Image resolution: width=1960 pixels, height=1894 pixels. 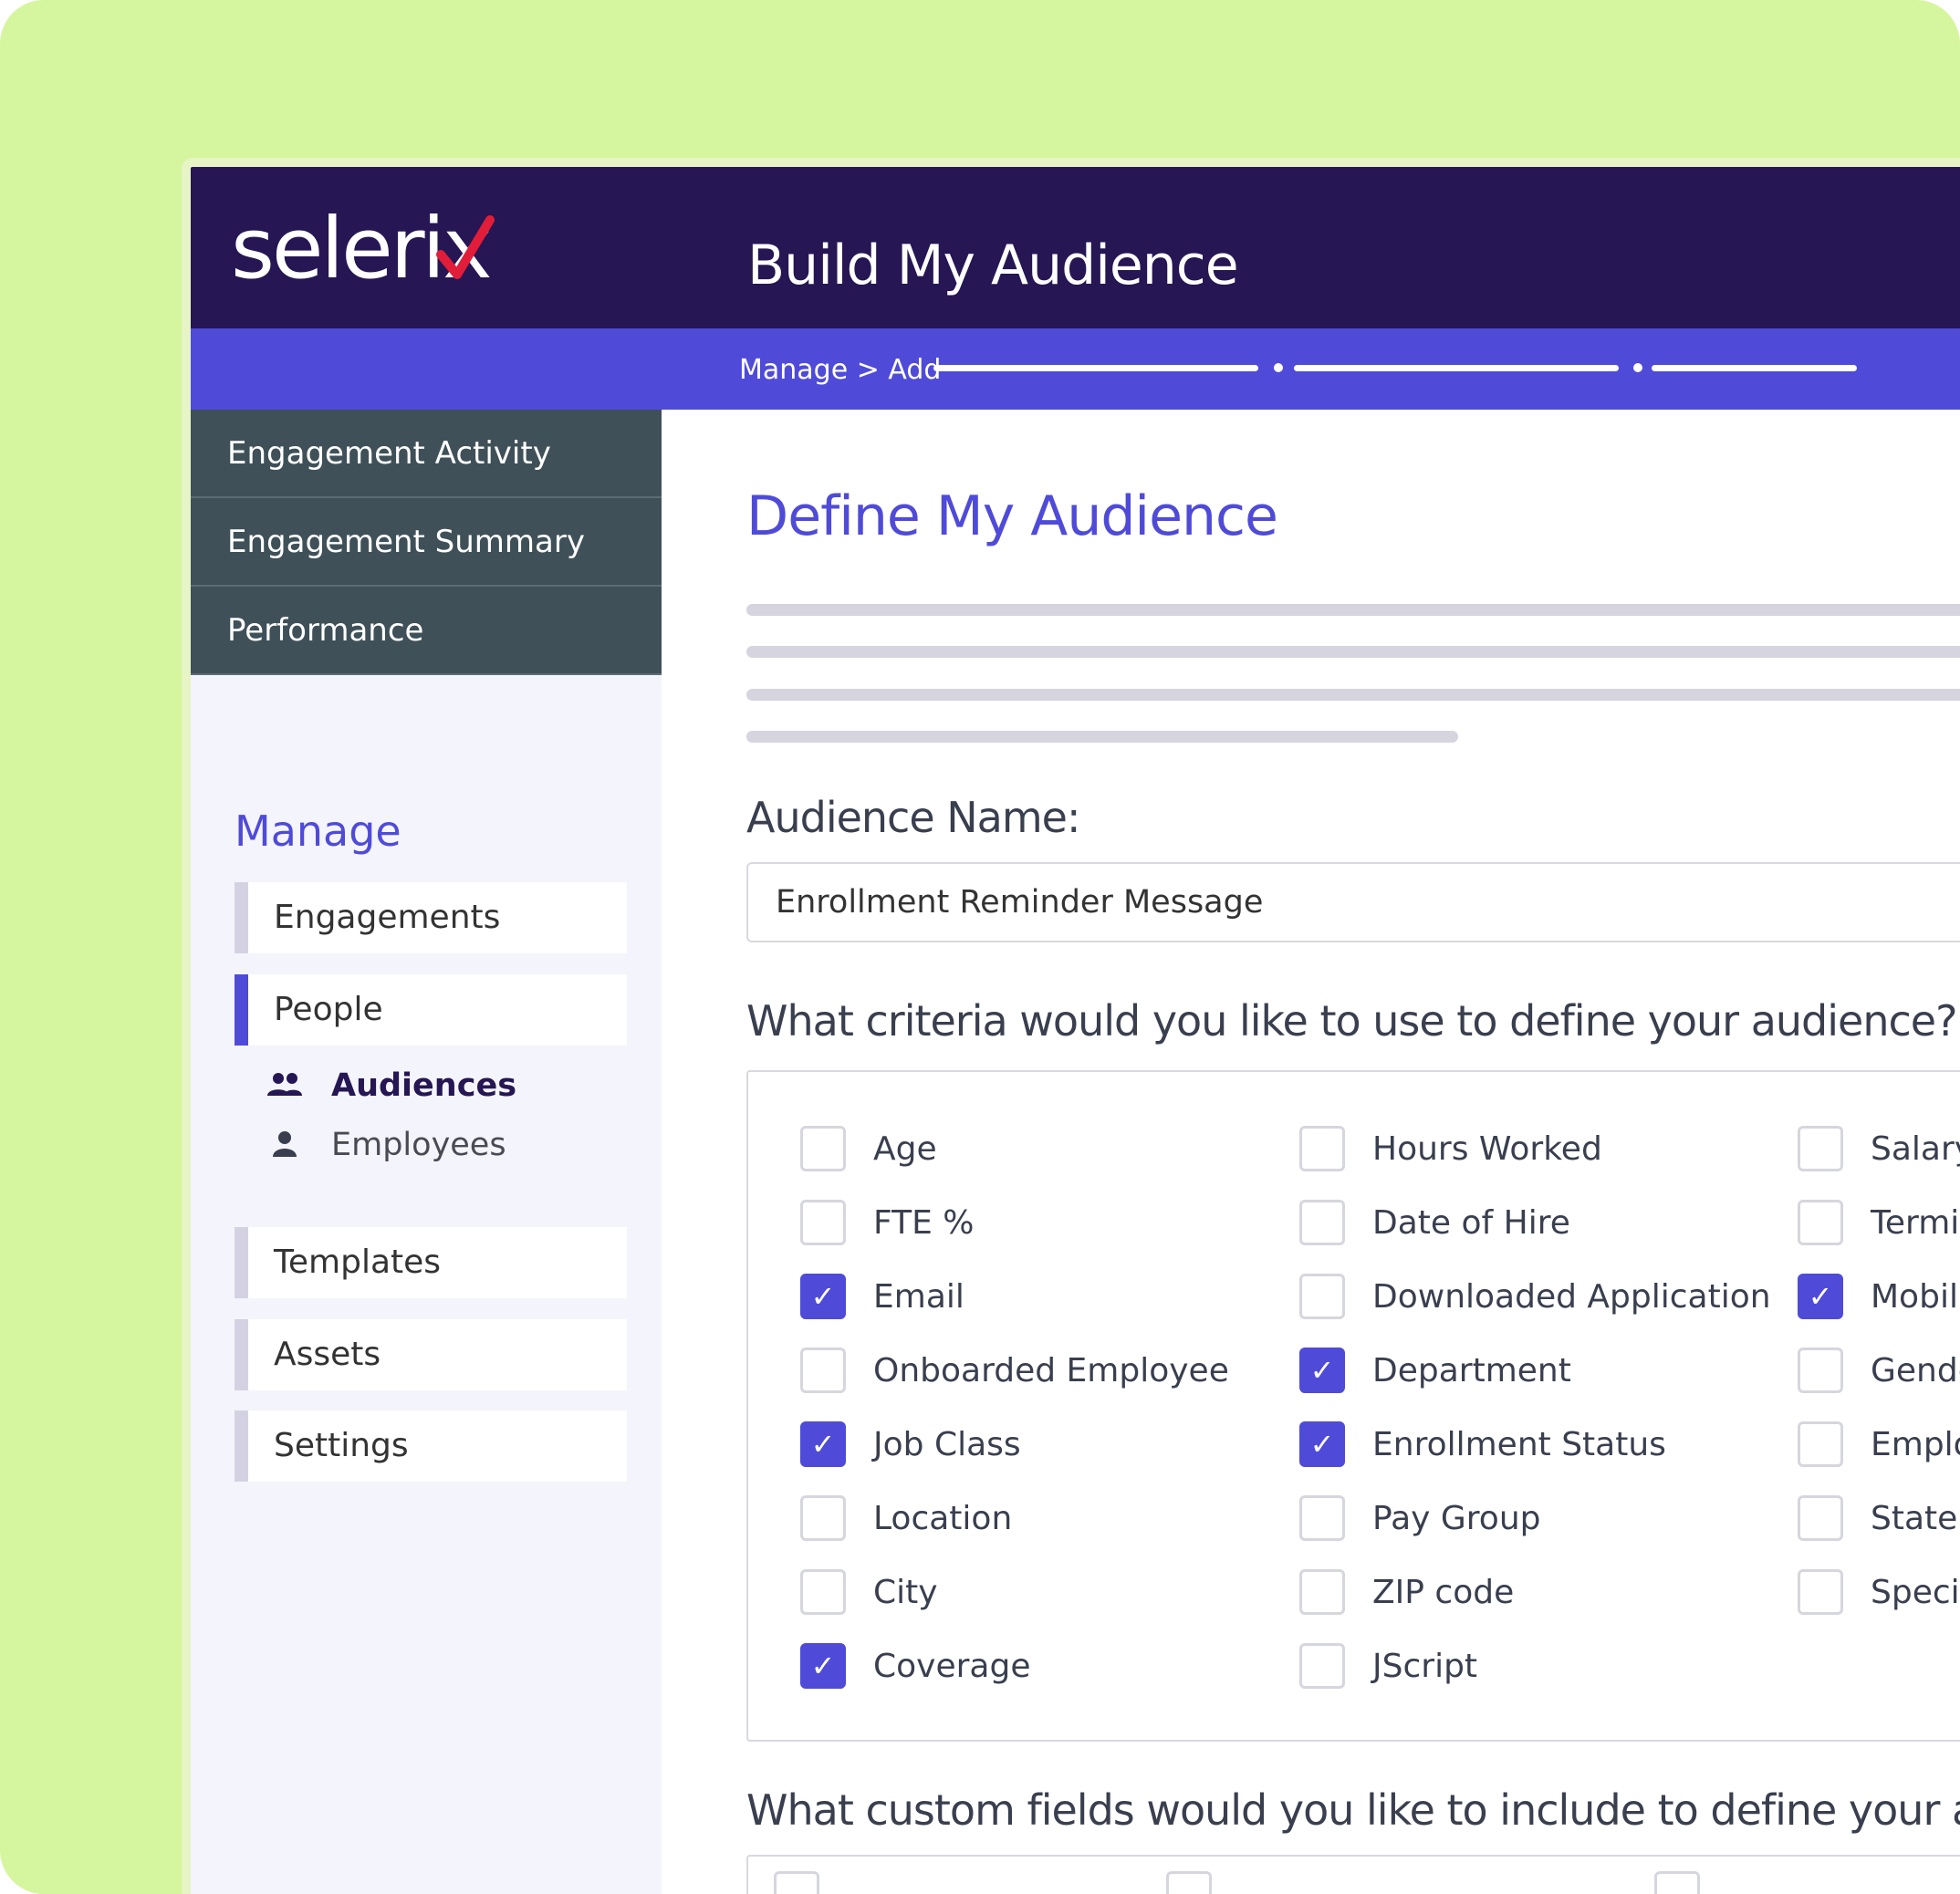 I want to click on criteria-option: Emplo, so click(x=1879, y=1444).